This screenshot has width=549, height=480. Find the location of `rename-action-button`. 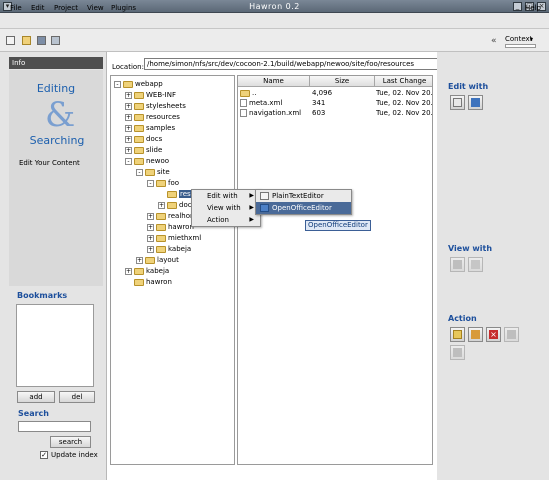

rename-action-button is located at coordinates (475, 334).